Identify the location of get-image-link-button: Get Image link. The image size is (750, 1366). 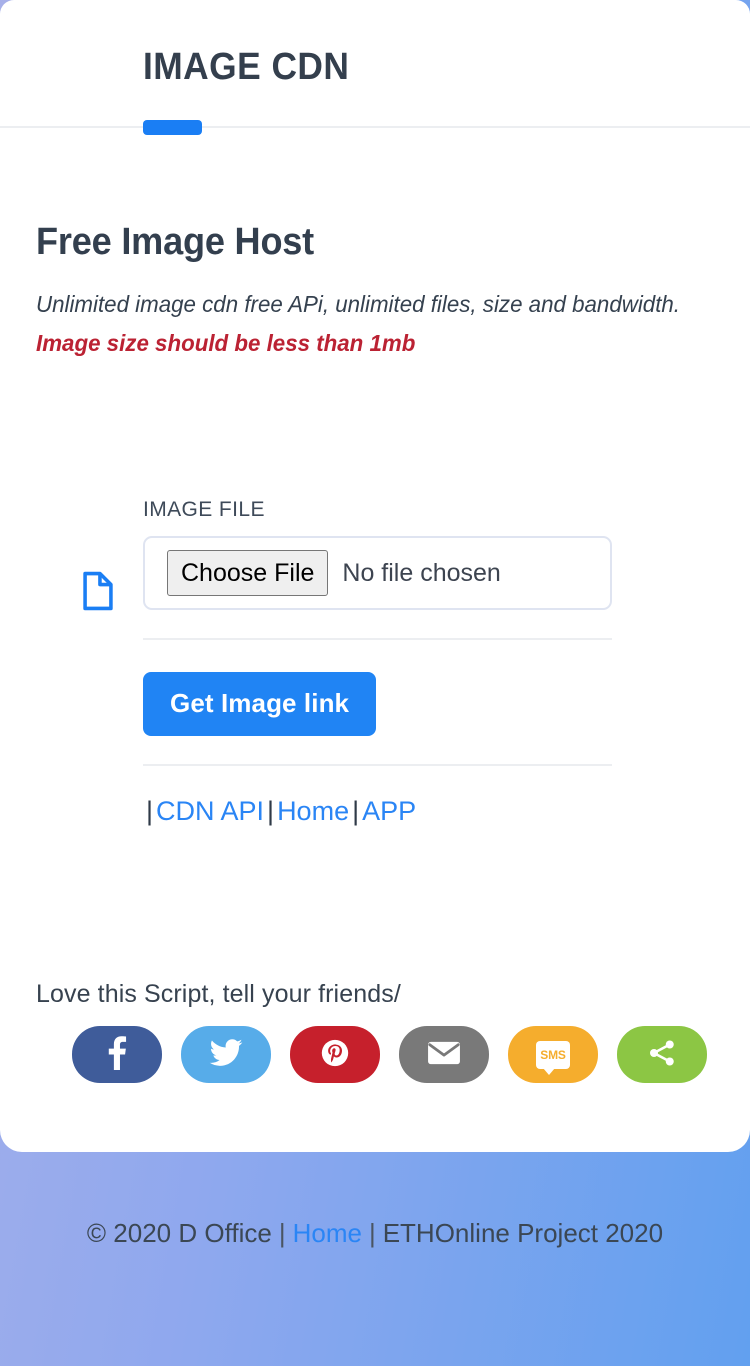
(260, 704).